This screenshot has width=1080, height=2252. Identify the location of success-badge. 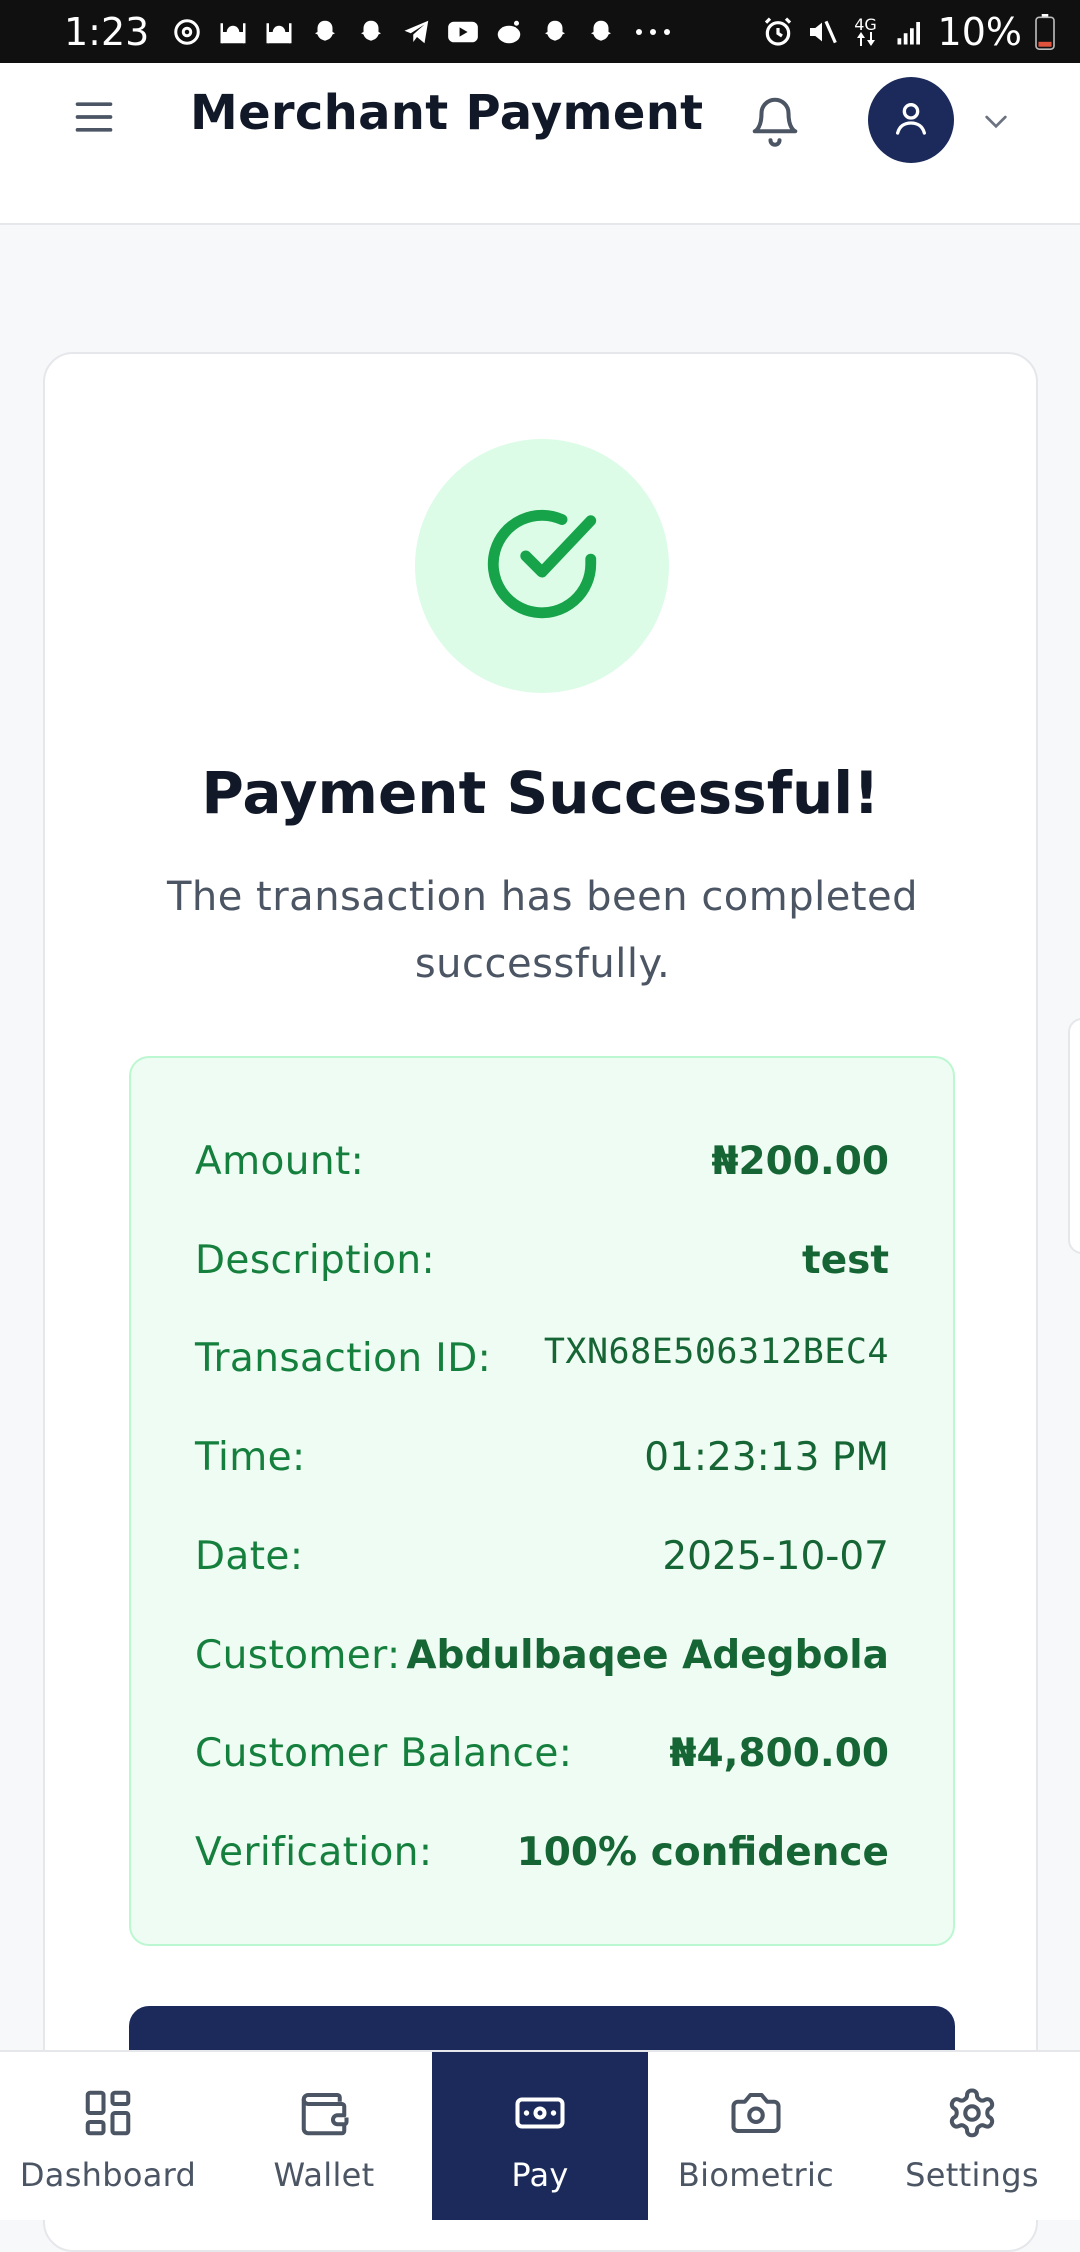
(542, 566).